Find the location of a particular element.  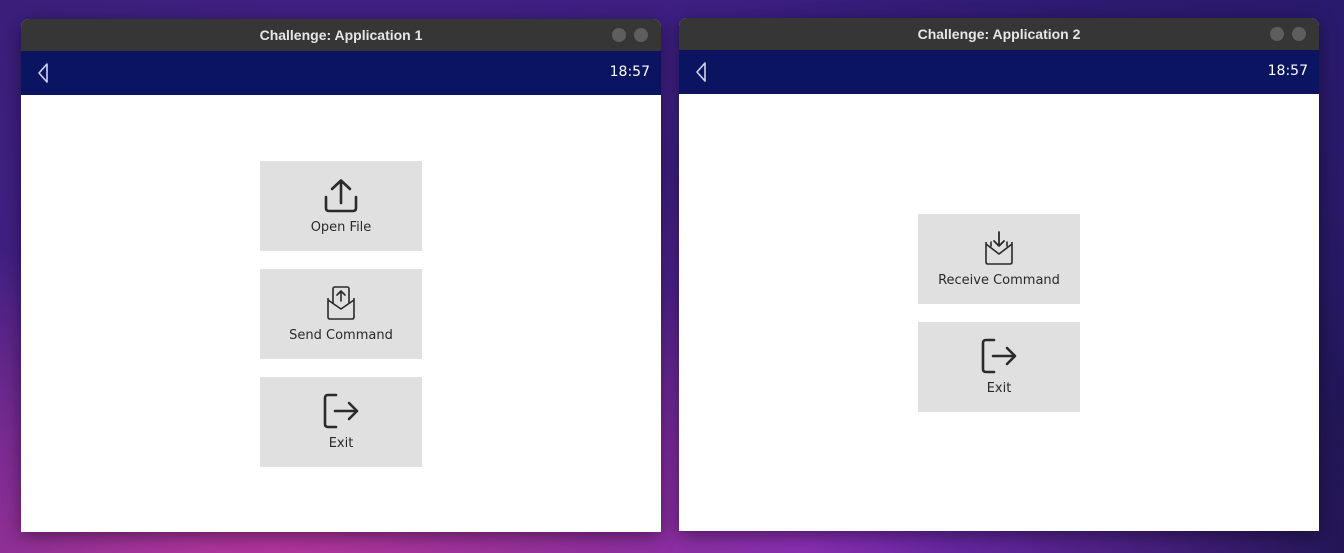

open-file-label: Open File is located at coordinates (341, 227).